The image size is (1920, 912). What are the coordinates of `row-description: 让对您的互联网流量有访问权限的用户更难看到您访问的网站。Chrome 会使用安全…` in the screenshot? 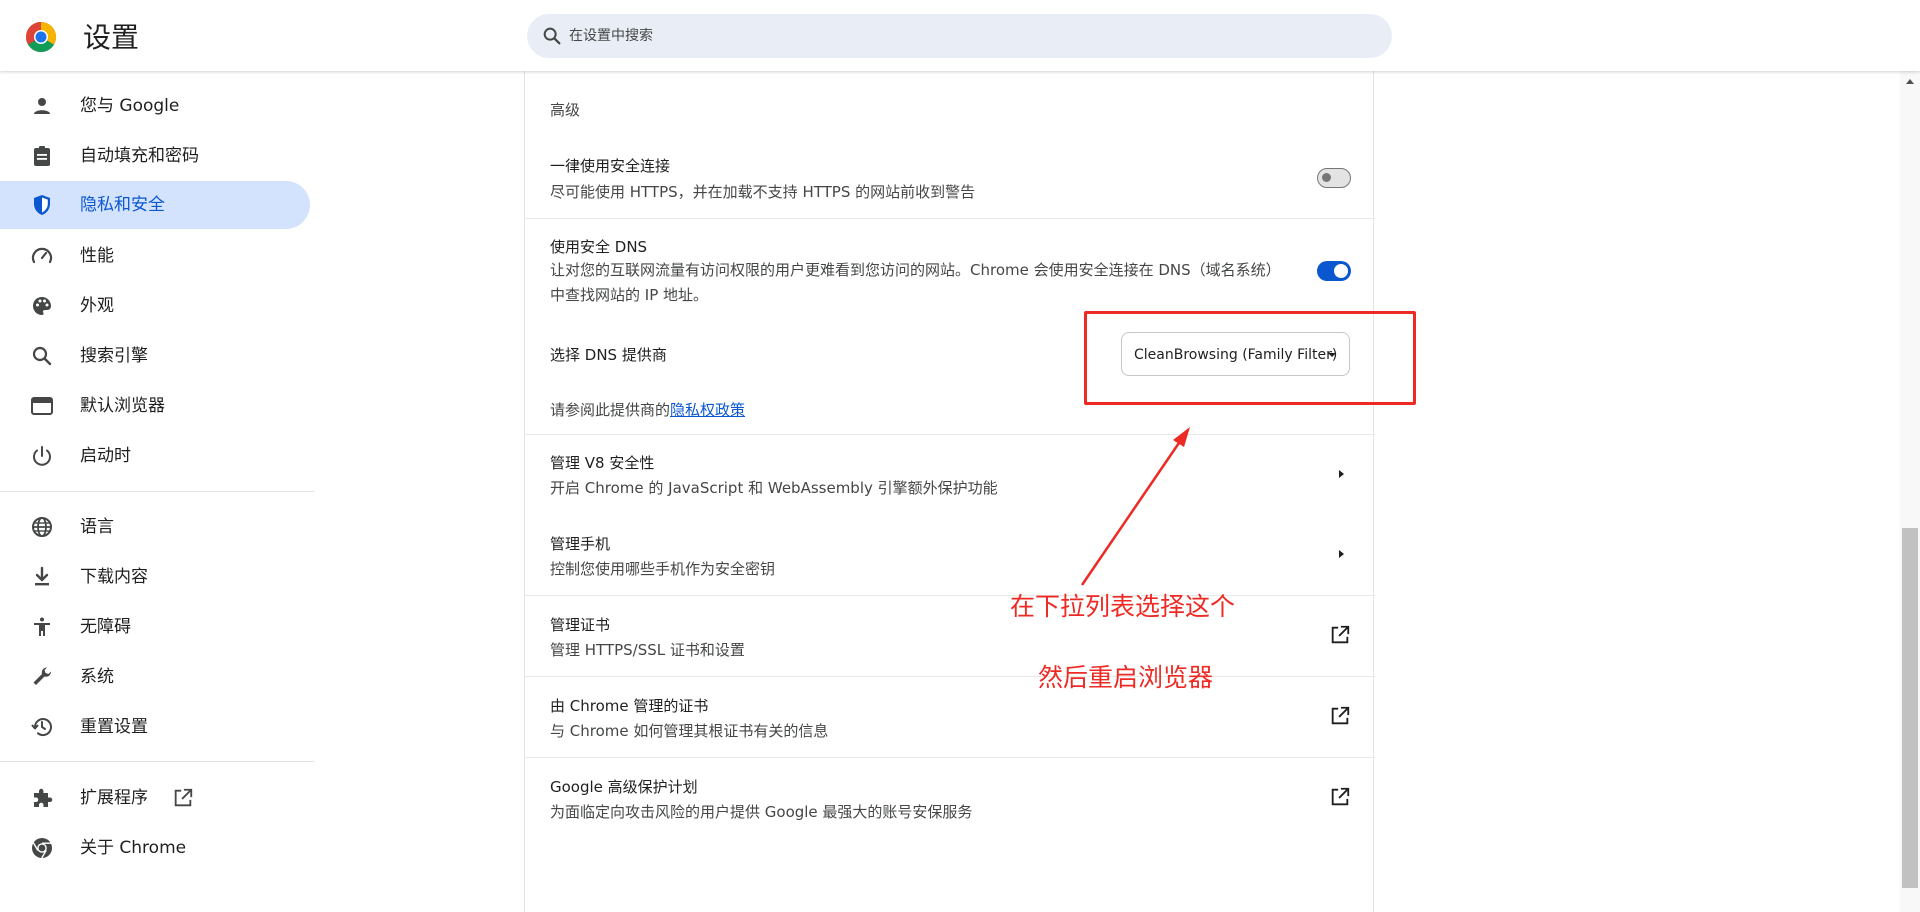 It's located at (915, 282).